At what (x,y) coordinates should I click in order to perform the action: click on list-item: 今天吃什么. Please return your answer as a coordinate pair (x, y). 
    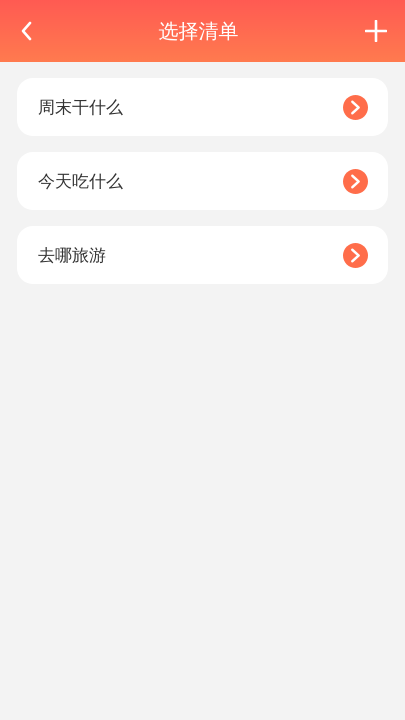
    Looking at the image, I should click on (202, 181).